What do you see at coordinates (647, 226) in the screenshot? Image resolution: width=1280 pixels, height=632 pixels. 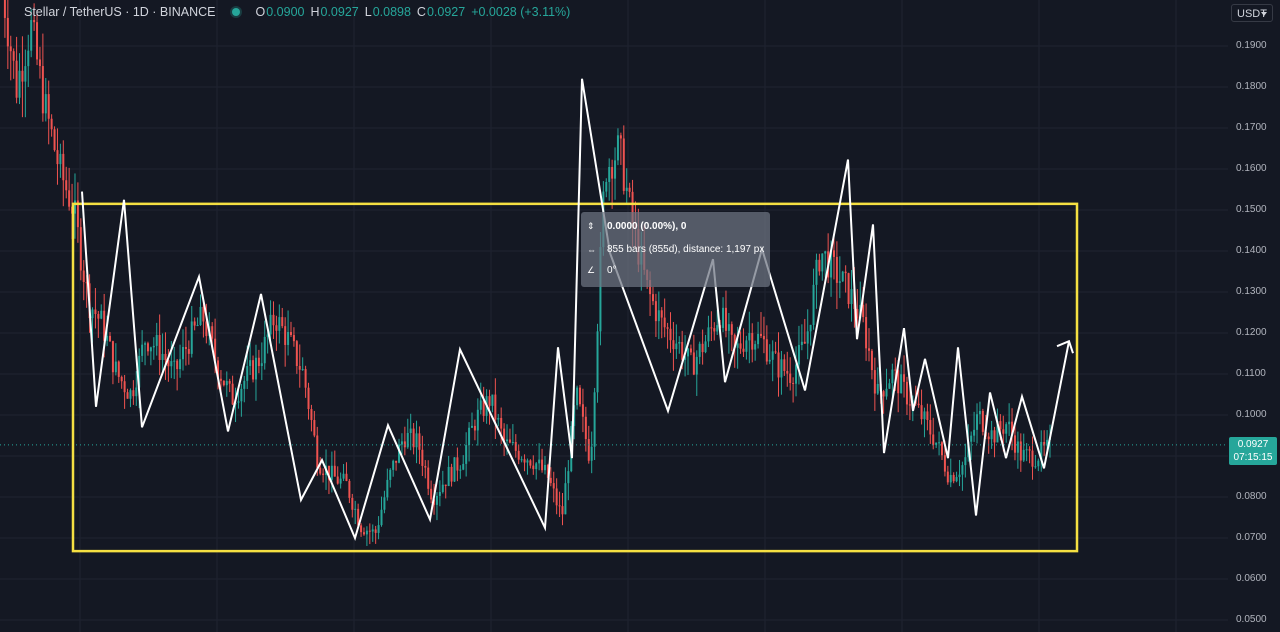 I see `measure-price-text: 0.0000 (0.00%), 0` at bounding box center [647, 226].